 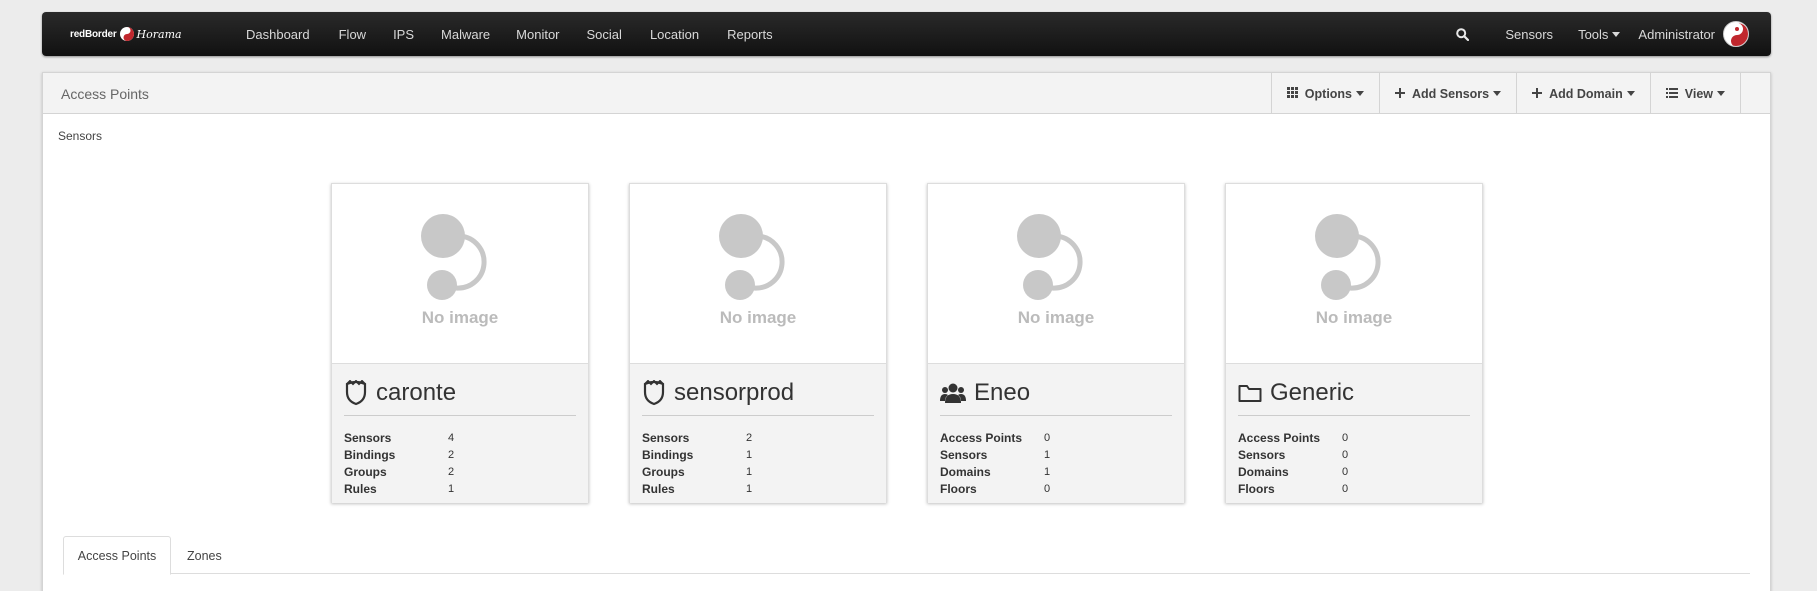 I want to click on stat-row: Sensors 2, so click(x=758, y=438).